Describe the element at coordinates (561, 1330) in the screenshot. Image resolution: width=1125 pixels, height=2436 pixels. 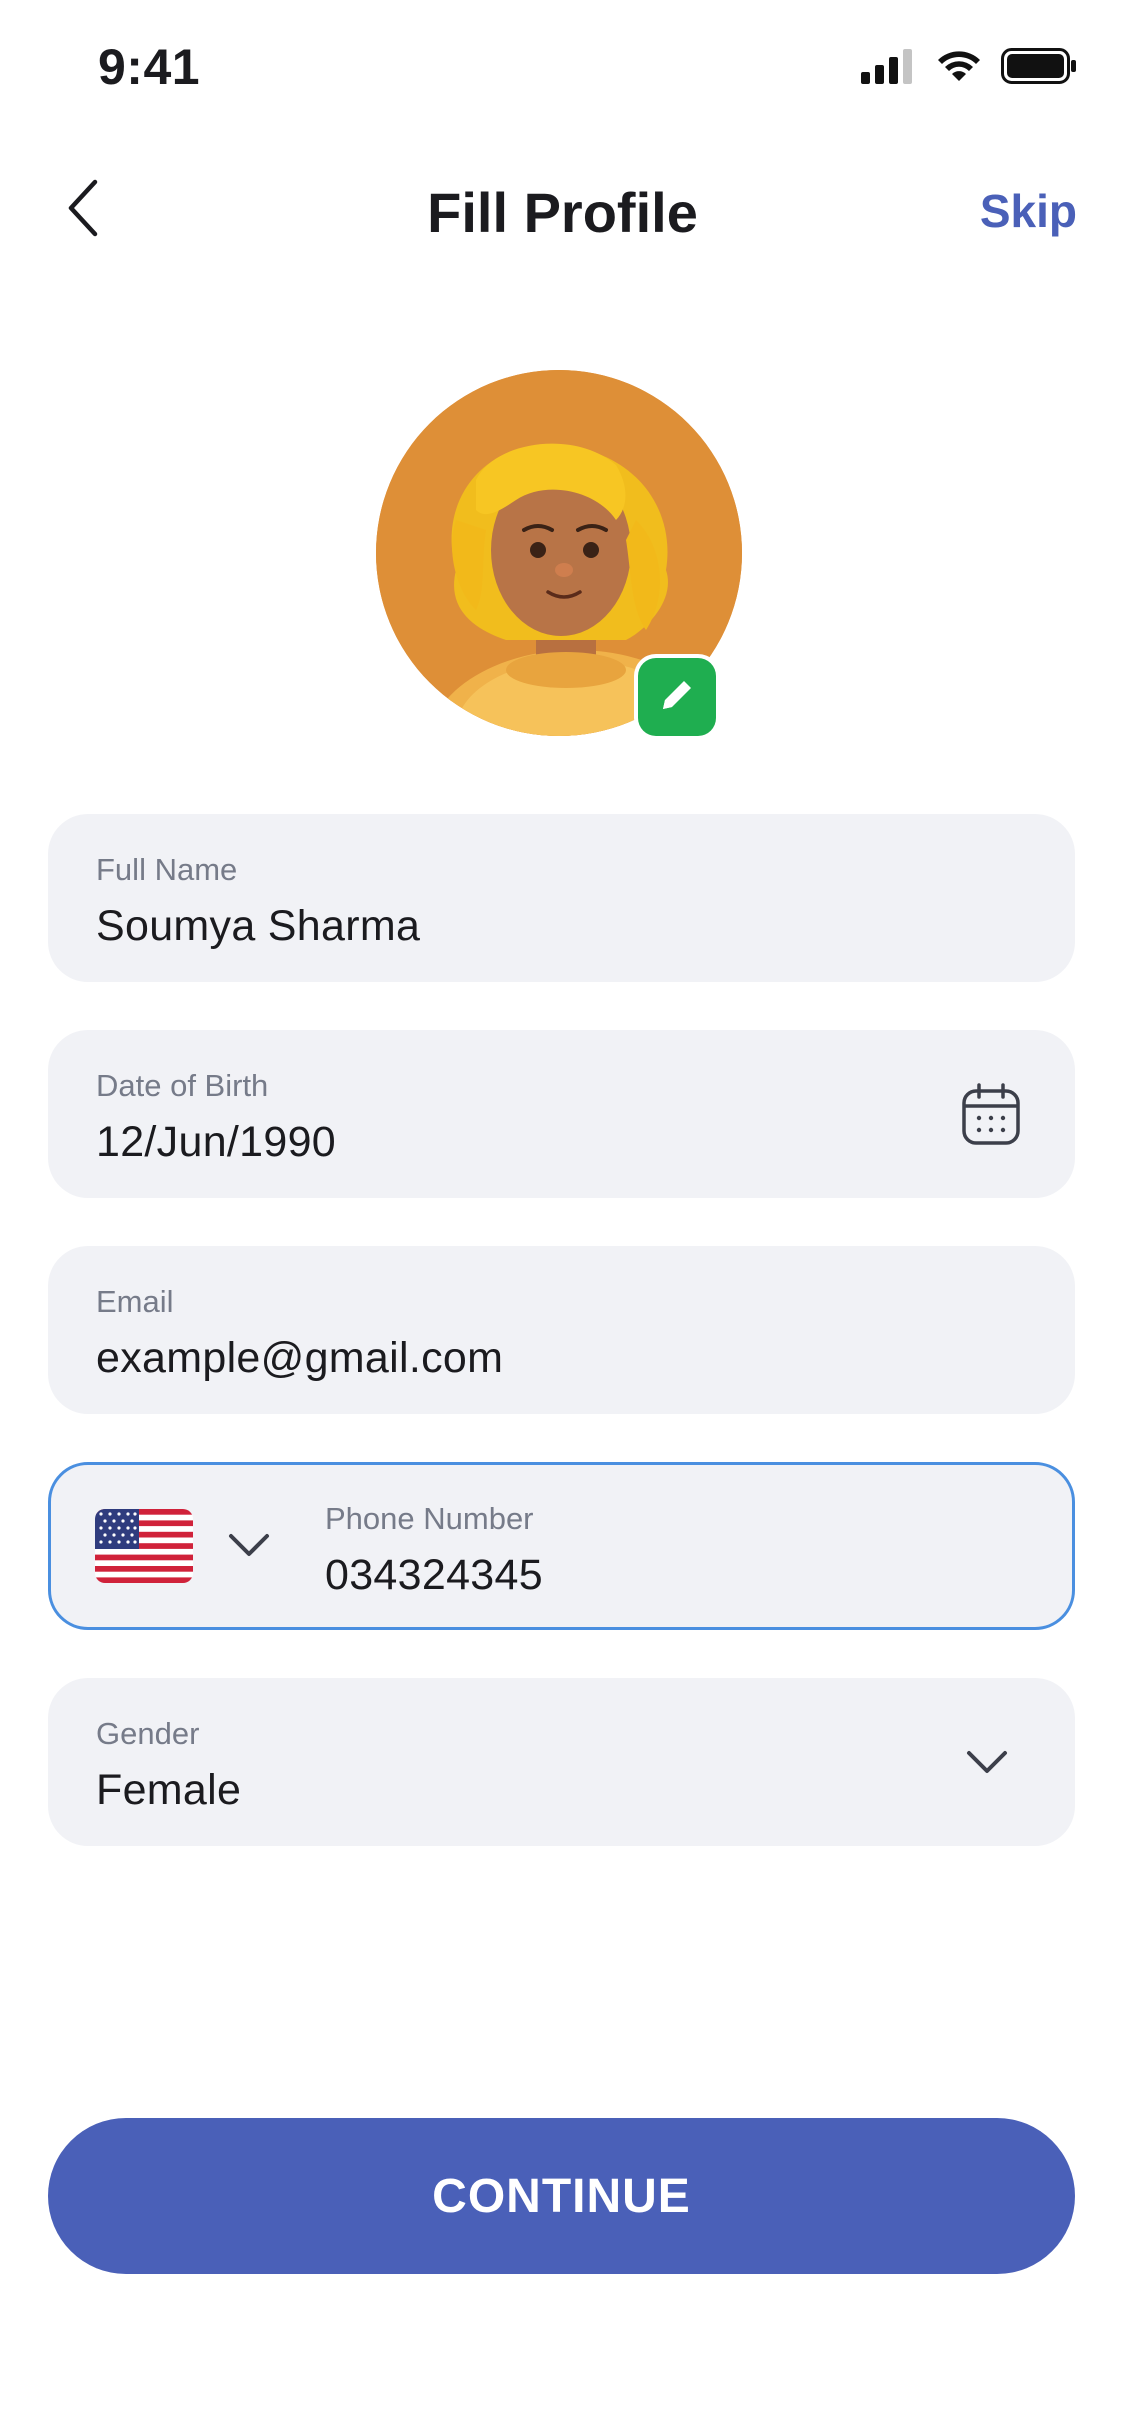
I see `email-field: Email example@gmail.com` at that location.